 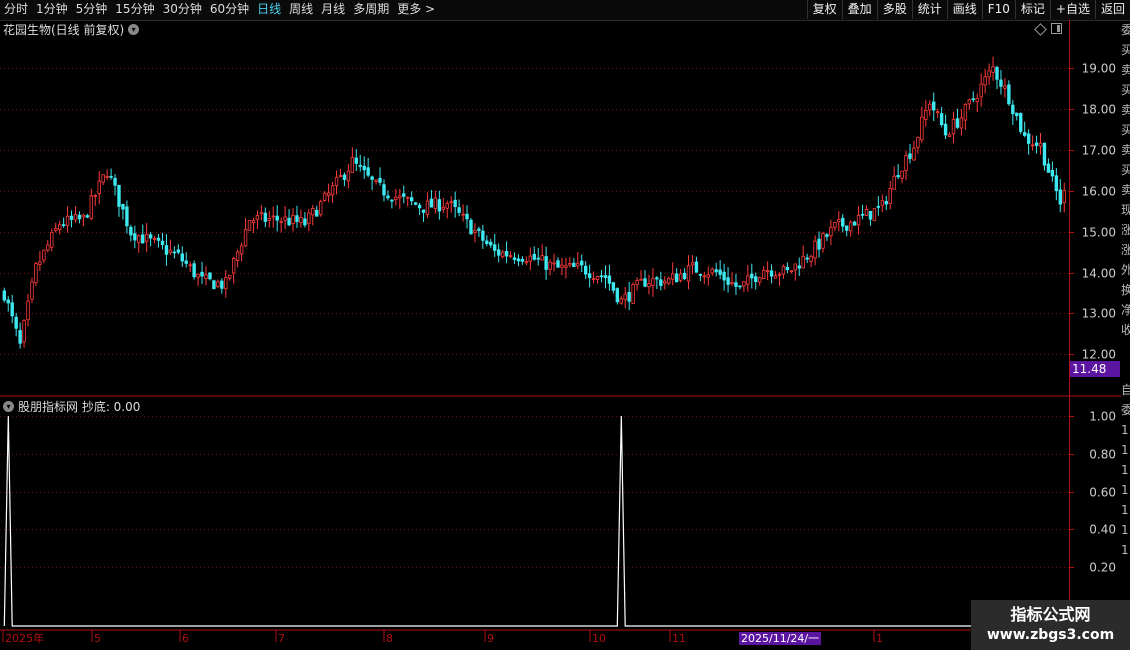 What do you see at coordinates (1125, 350) in the screenshot?
I see `quote-strip-char` at bounding box center [1125, 350].